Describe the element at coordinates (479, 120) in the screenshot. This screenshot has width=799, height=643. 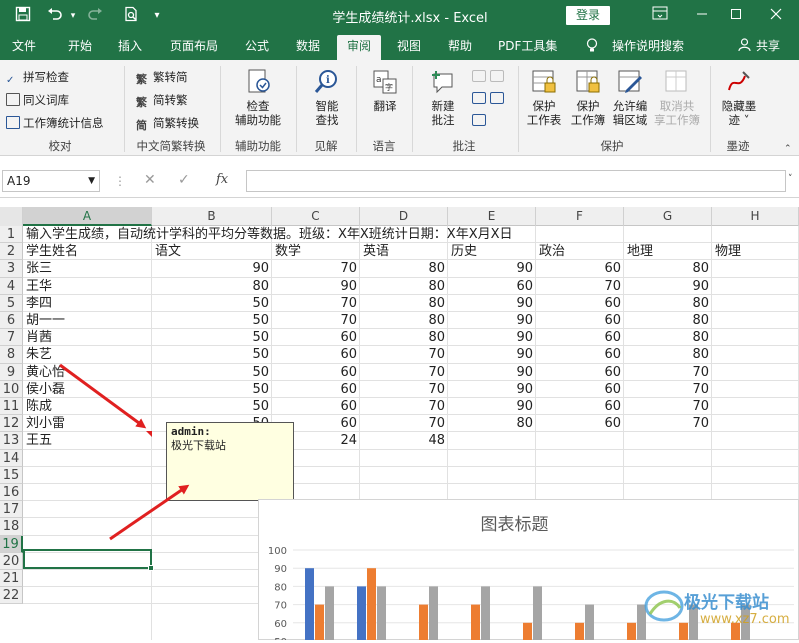
I see `show-all-comments-icon` at that location.